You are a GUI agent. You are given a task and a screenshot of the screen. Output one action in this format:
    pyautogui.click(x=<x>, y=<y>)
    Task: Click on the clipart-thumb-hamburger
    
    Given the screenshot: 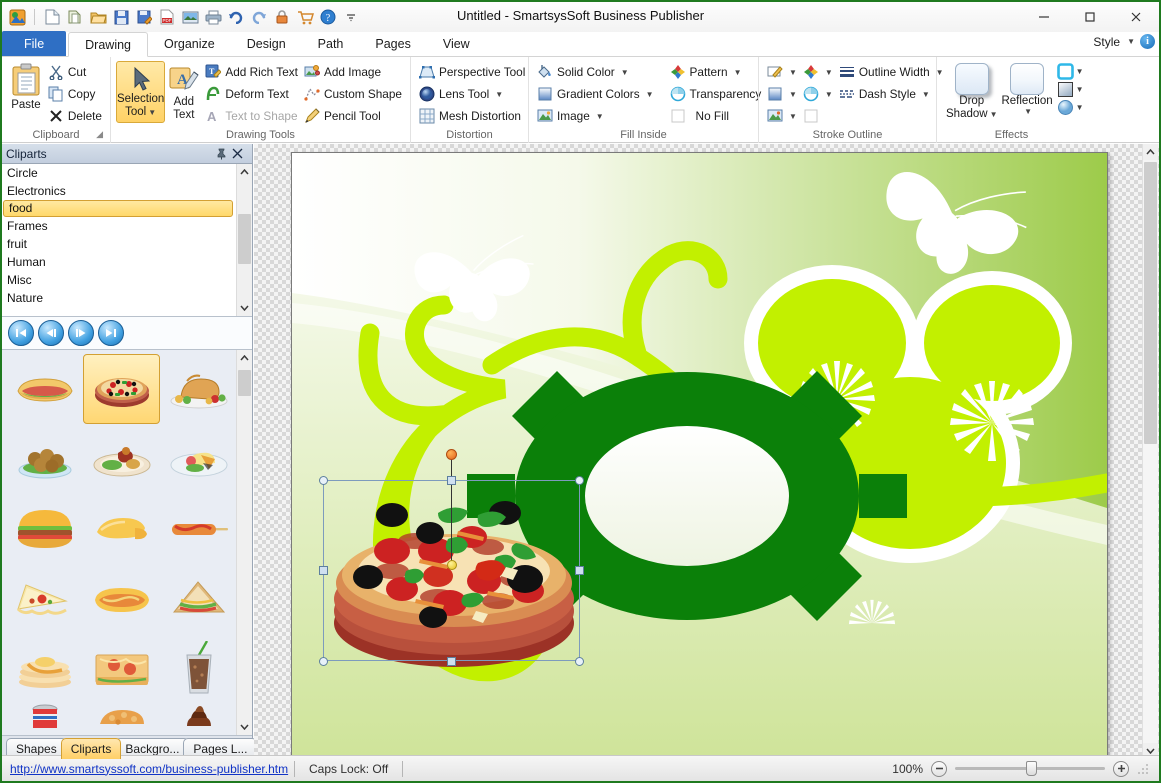 What is the action you would take?
    pyautogui.click(x=44, y=529)
    